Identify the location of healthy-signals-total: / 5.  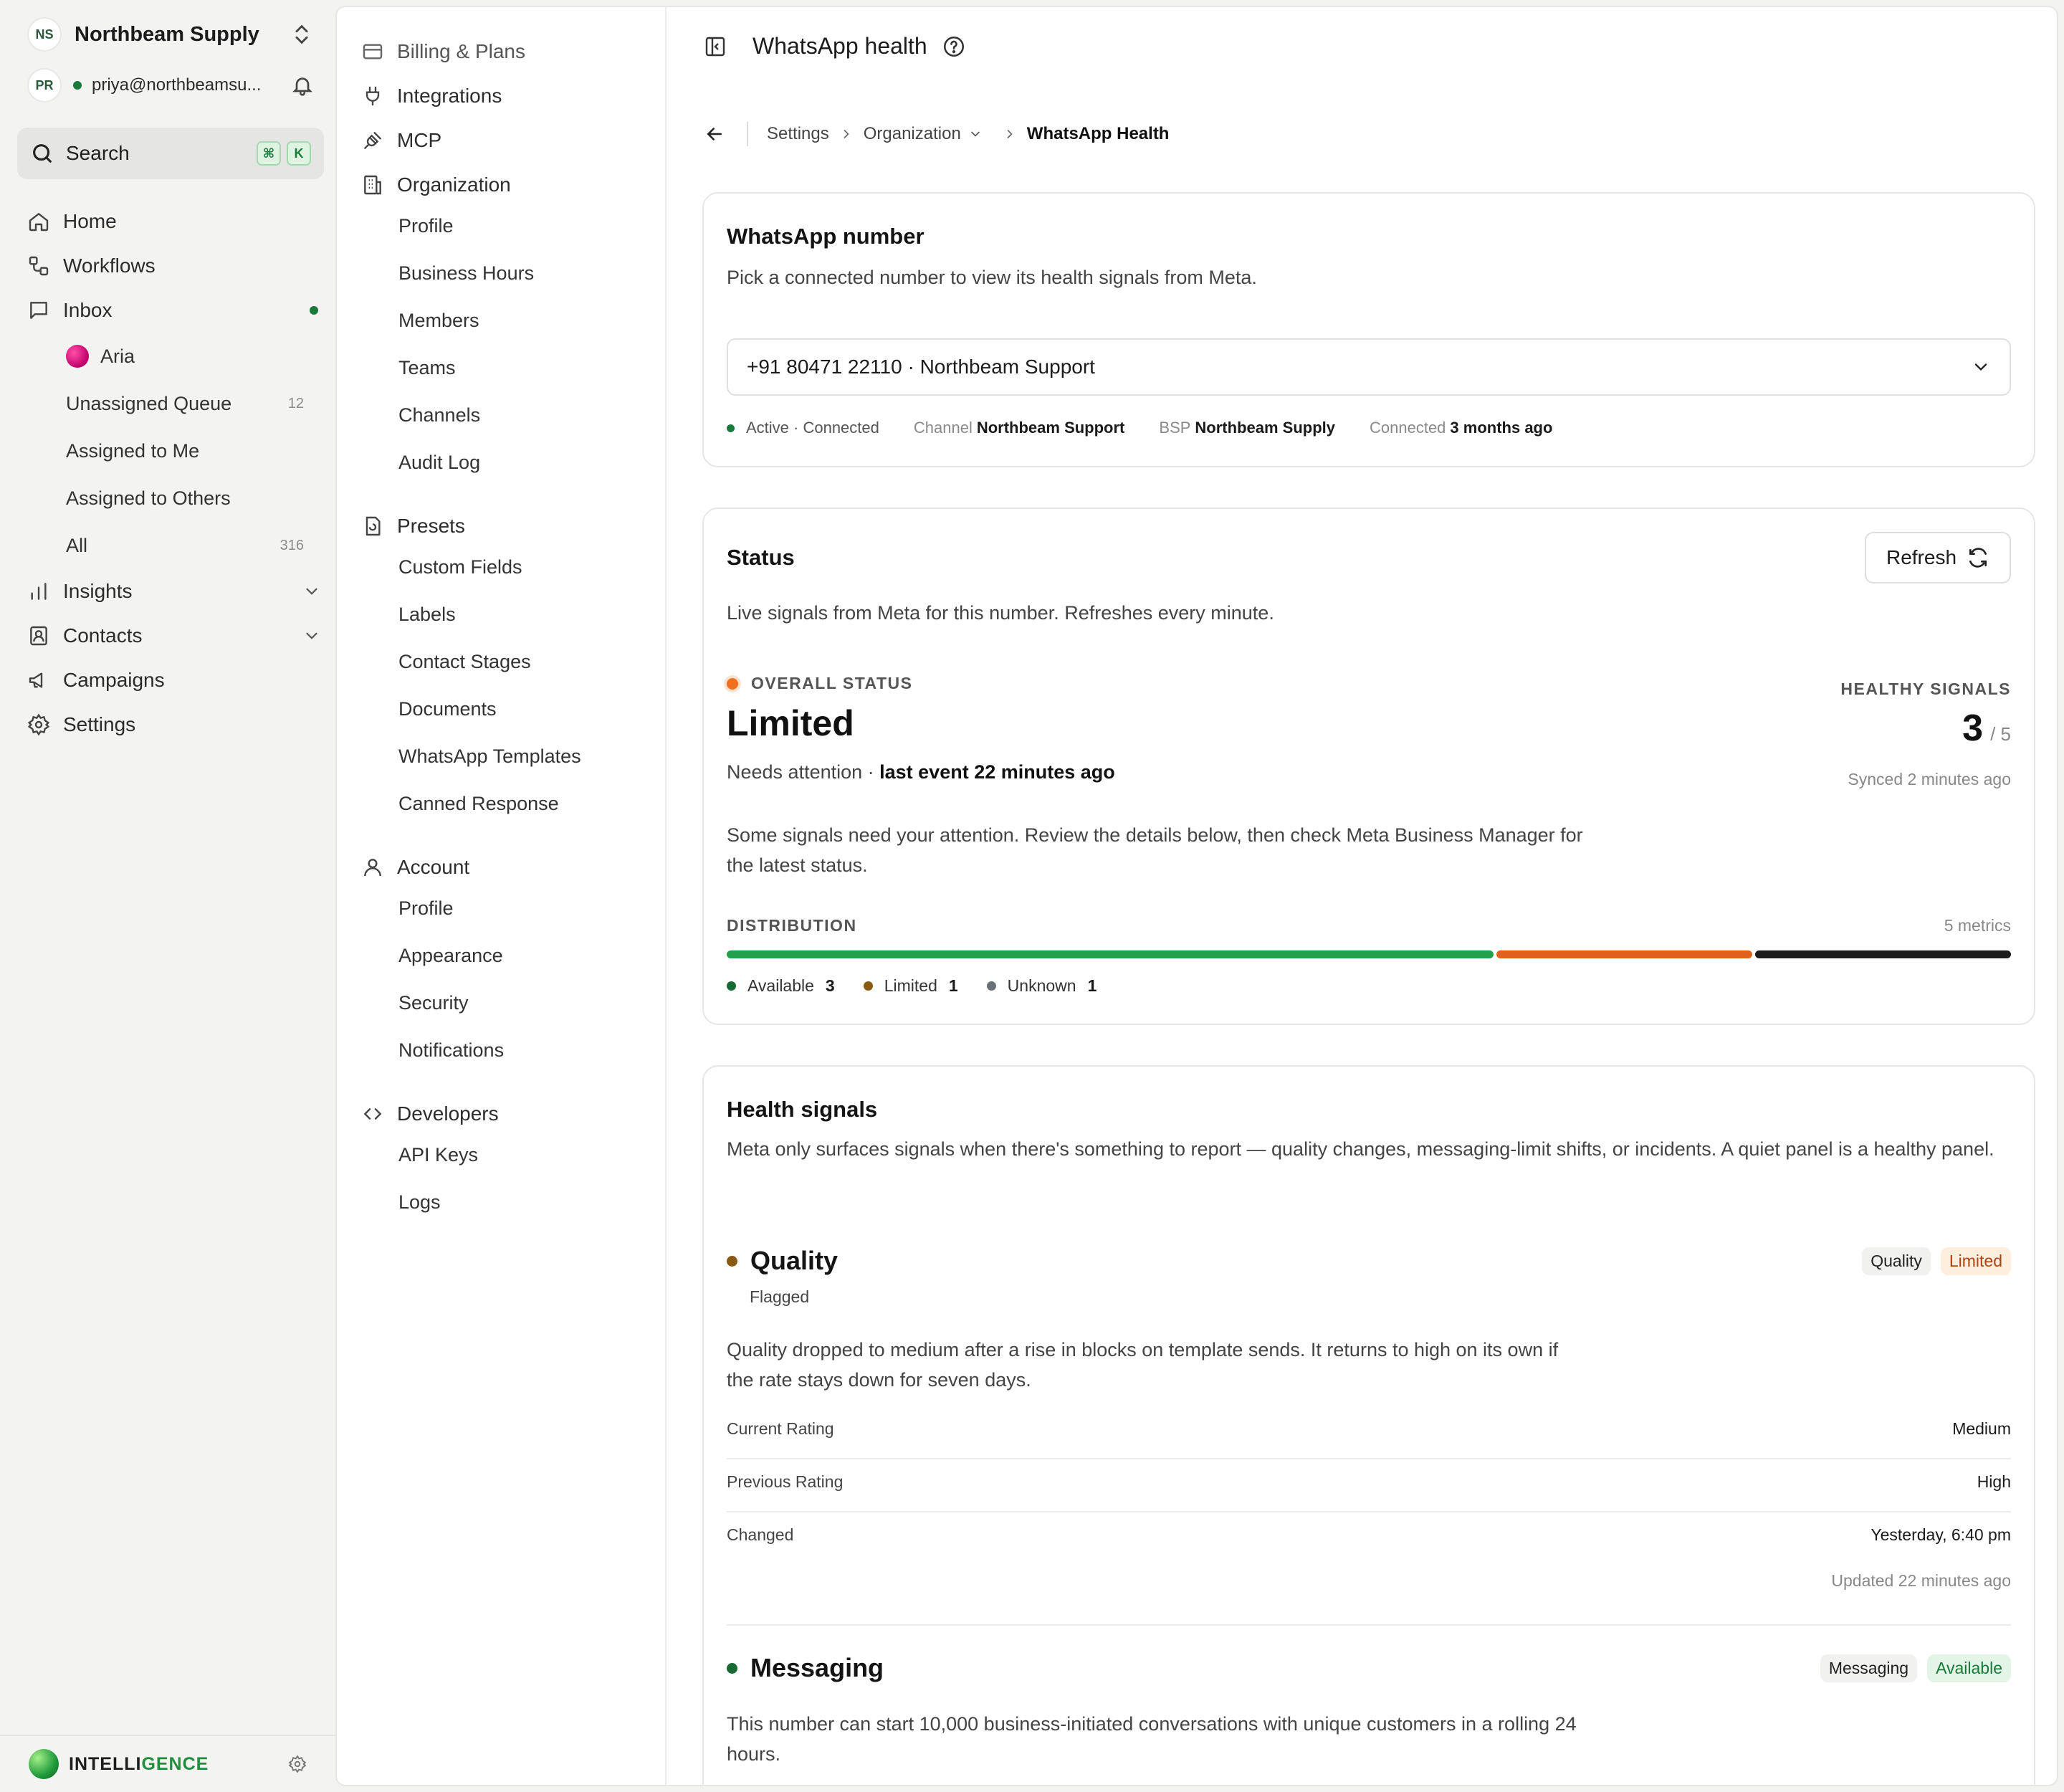
(2001, 734).